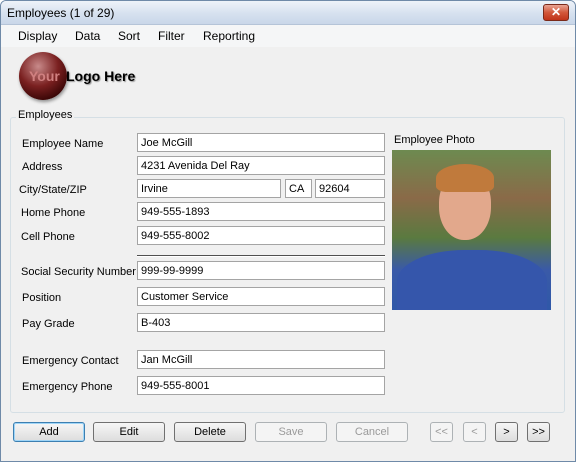 This screenshot has width=576, height=462. Describe the element at coordinates (261, 235) in the screenshot. I see `cell-phone-field` at that location.